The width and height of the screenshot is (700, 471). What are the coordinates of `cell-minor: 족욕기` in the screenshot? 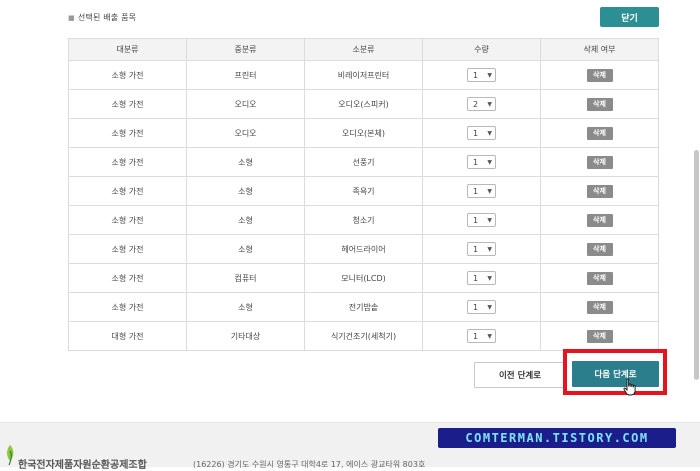 It's located at (363, 191).